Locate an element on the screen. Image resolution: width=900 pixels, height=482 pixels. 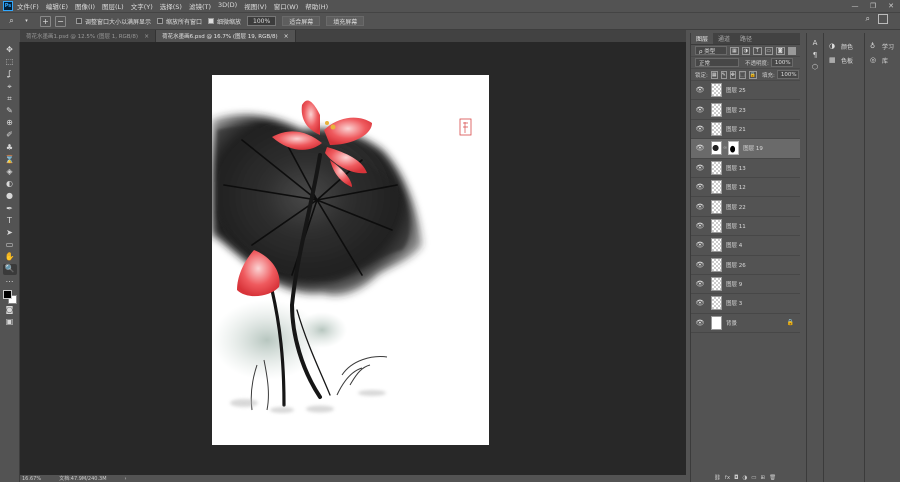
status-arrow-icon: › is located at coordinates (126, 479).